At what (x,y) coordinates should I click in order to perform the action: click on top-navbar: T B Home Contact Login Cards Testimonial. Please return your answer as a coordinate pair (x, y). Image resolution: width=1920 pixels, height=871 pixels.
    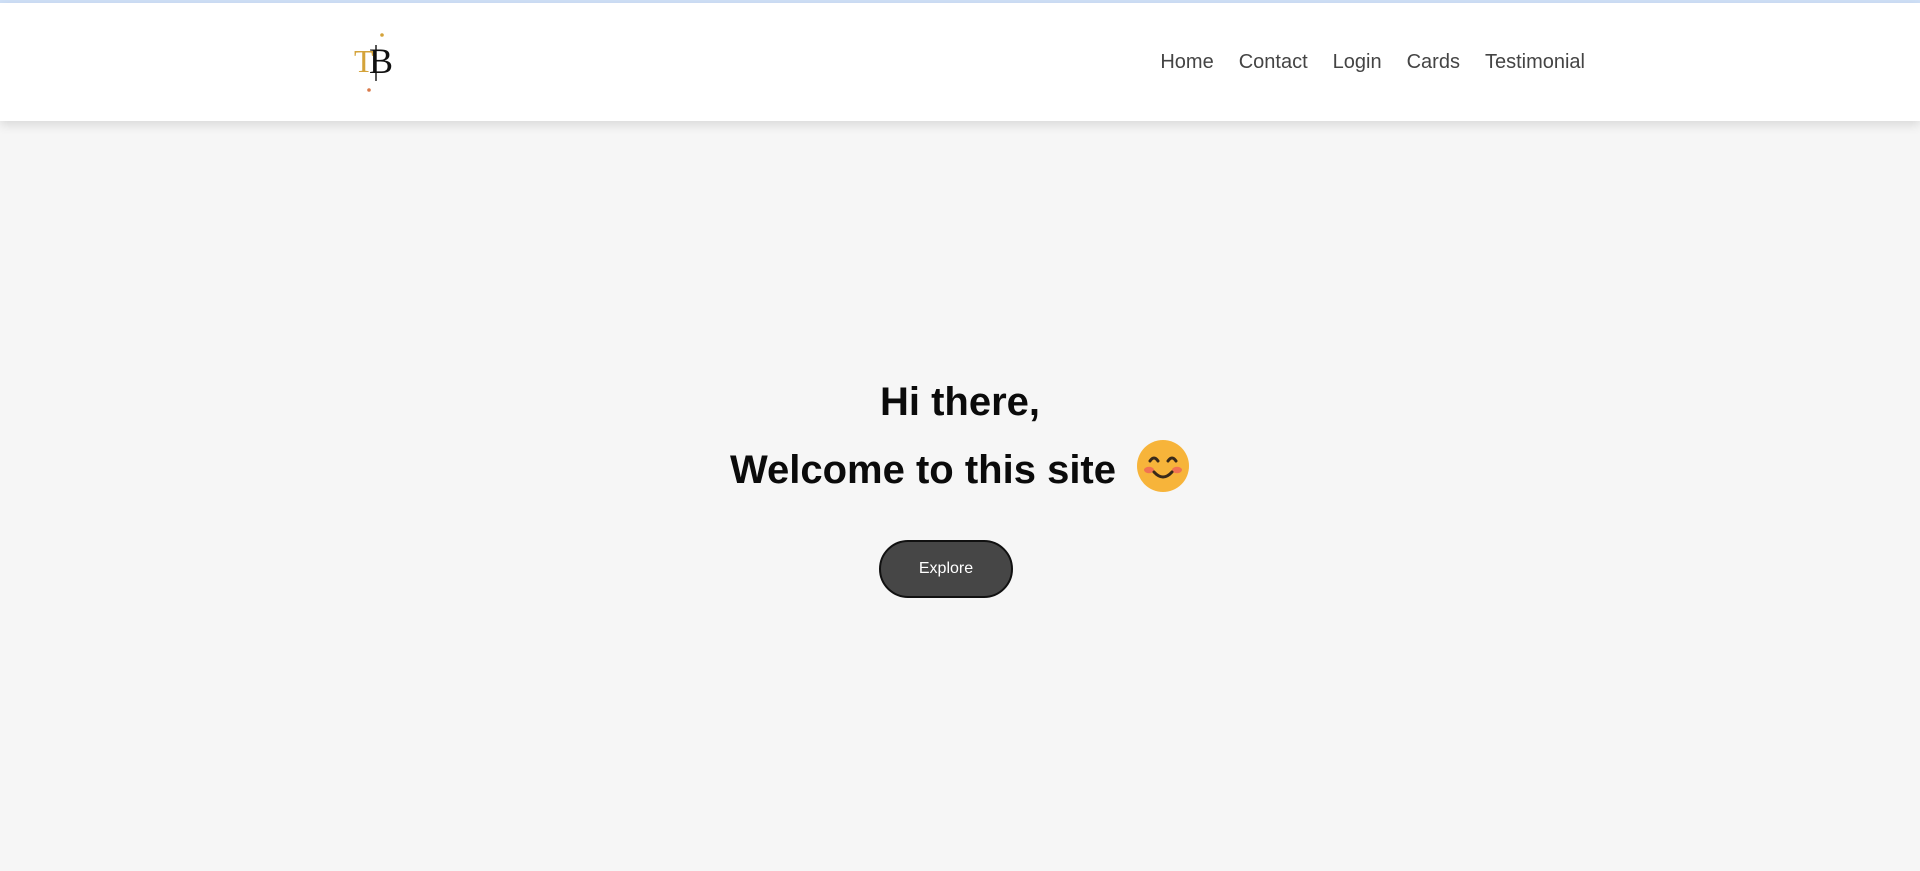
    Looking at the image, I should click on (960, 62).